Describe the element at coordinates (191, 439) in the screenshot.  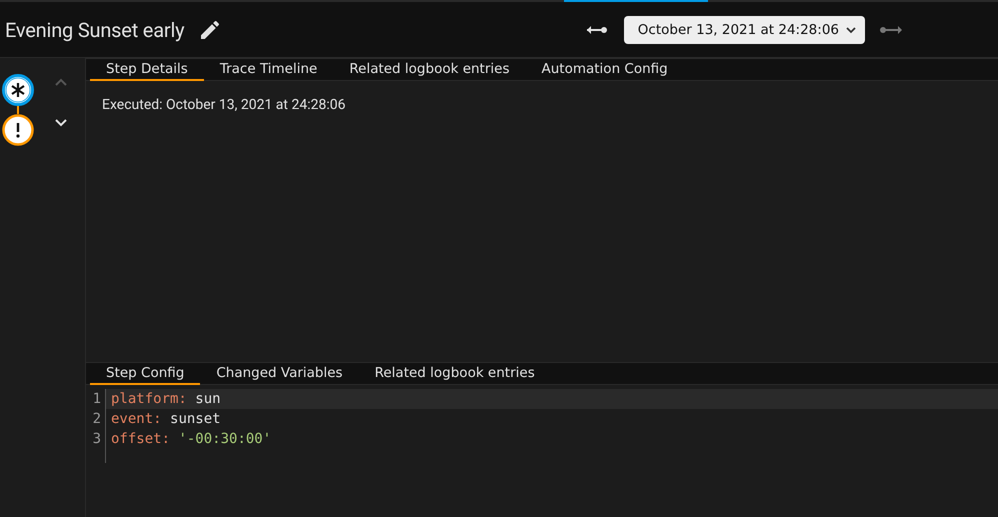
I see `code-line: offset: '-00:30:00'` at that location.